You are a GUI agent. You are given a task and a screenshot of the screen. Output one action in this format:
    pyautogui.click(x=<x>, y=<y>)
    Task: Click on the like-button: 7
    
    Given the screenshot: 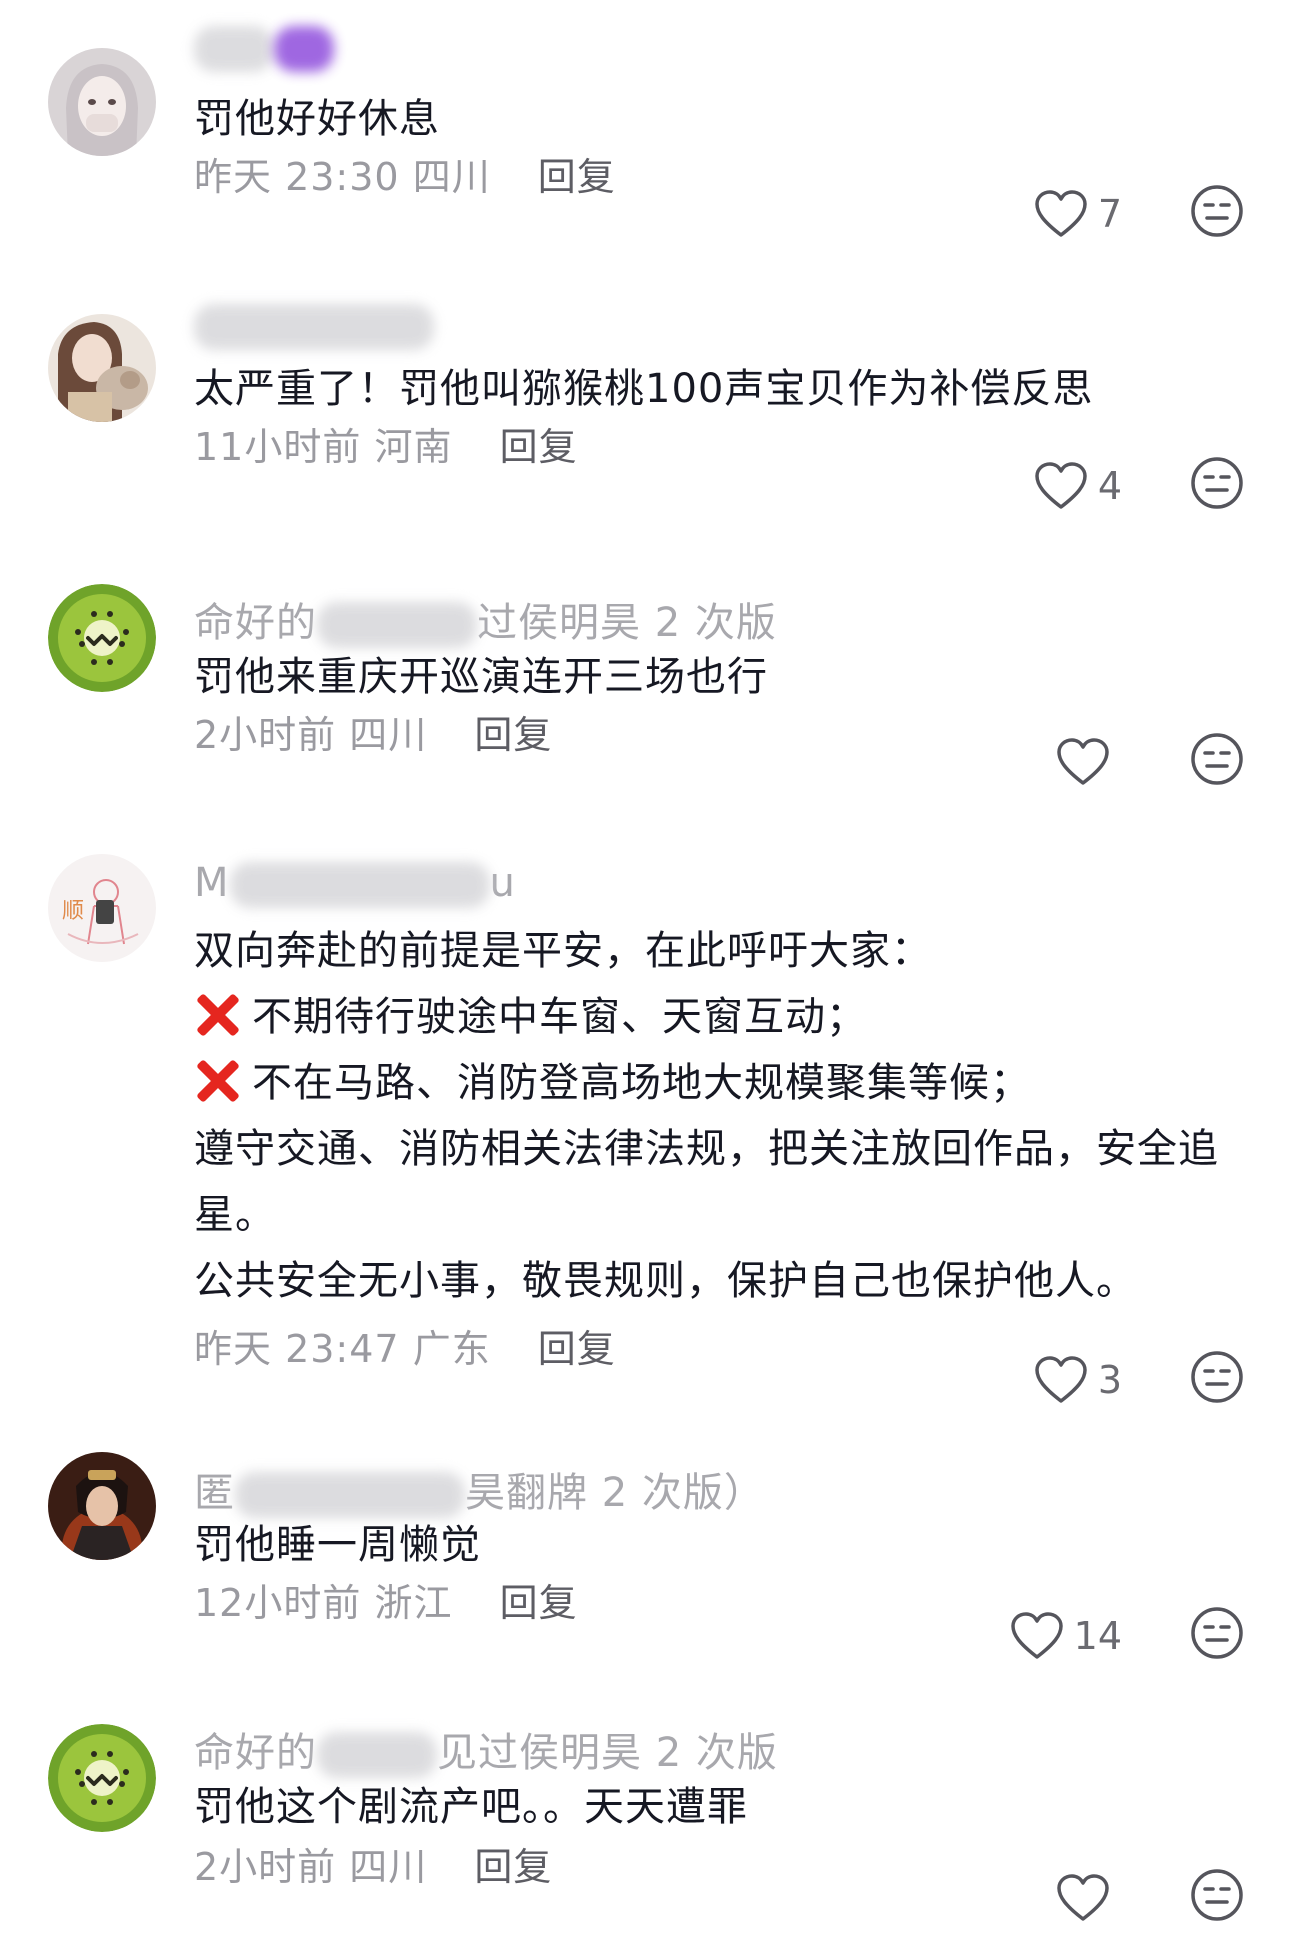 What is the action you would take?
    pyautogui.click(x=1078, y=214)
    